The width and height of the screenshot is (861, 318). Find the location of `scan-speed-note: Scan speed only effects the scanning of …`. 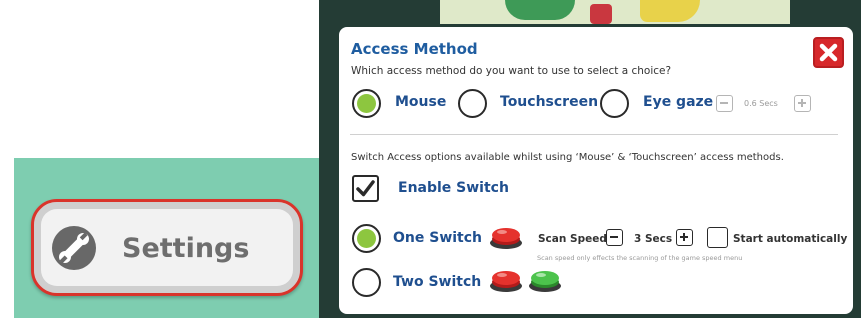

scan-speed-note: Scan speed only effects the scanning of … is located at coordinates (640, 258).